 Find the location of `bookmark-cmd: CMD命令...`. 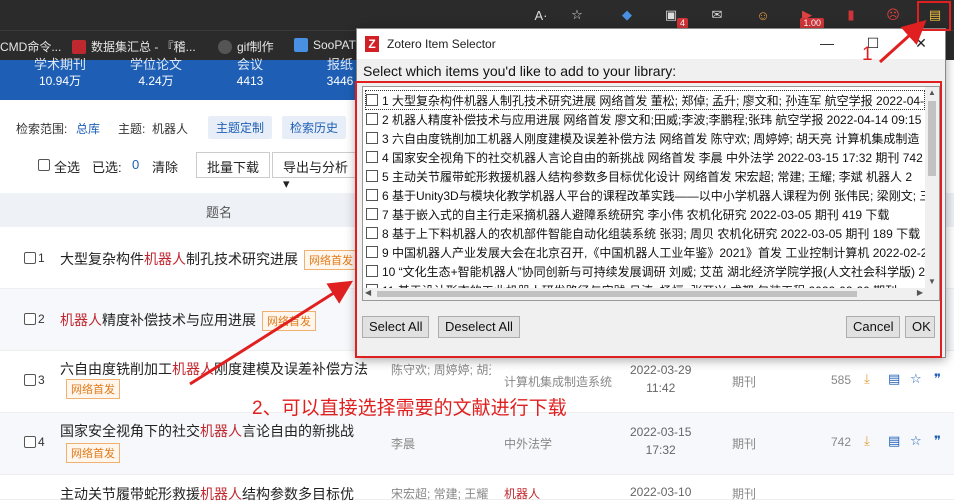

bookmark-cmd: CMD命令... is located at coordinates (30, 46).